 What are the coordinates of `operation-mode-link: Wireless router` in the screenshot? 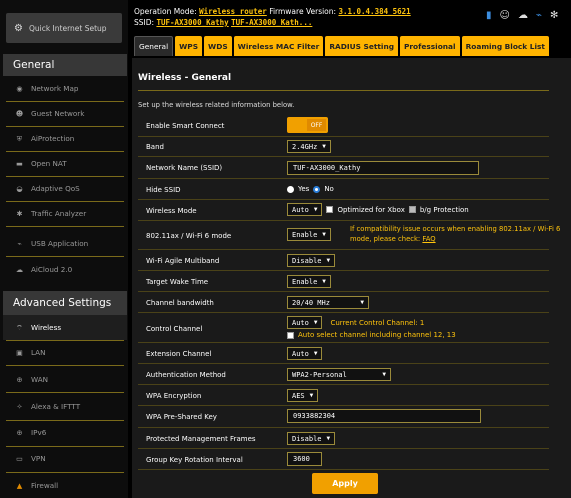 It's located at (233, 11).